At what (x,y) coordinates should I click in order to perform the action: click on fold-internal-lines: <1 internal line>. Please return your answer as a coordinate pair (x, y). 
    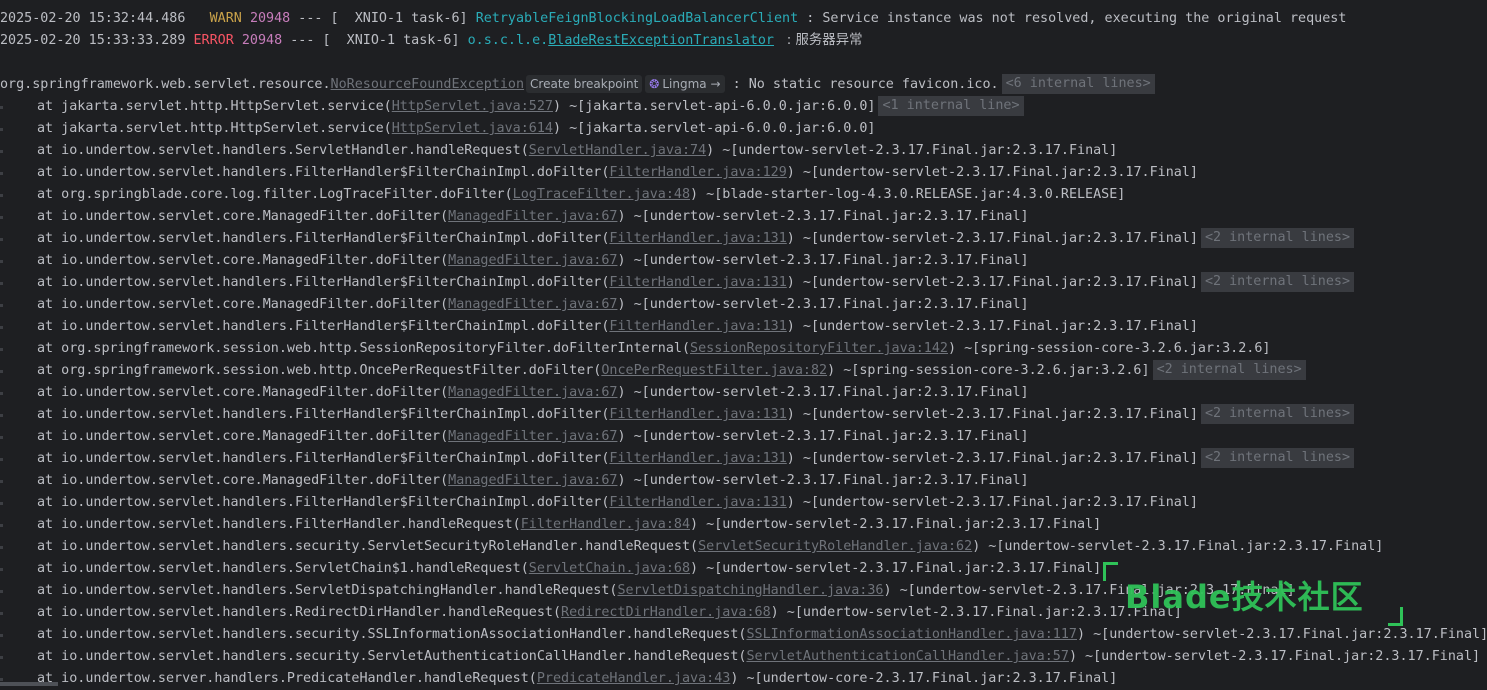
    Looking at the image, I should click on (951, 106).